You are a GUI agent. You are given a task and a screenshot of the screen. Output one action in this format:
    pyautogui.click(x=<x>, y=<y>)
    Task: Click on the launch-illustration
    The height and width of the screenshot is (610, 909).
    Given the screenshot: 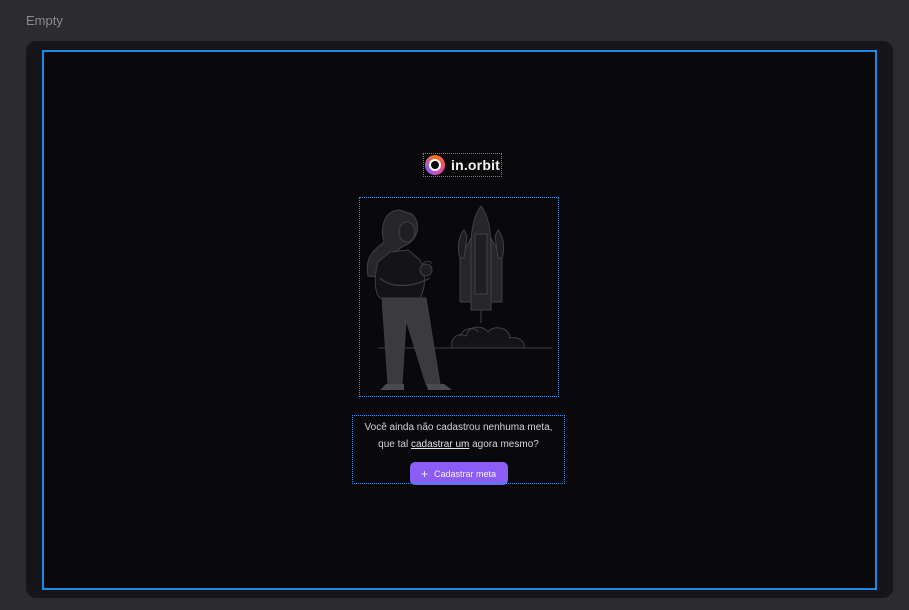 What is the action you would take?
    pyautogui.click(x=459, y=297)
    